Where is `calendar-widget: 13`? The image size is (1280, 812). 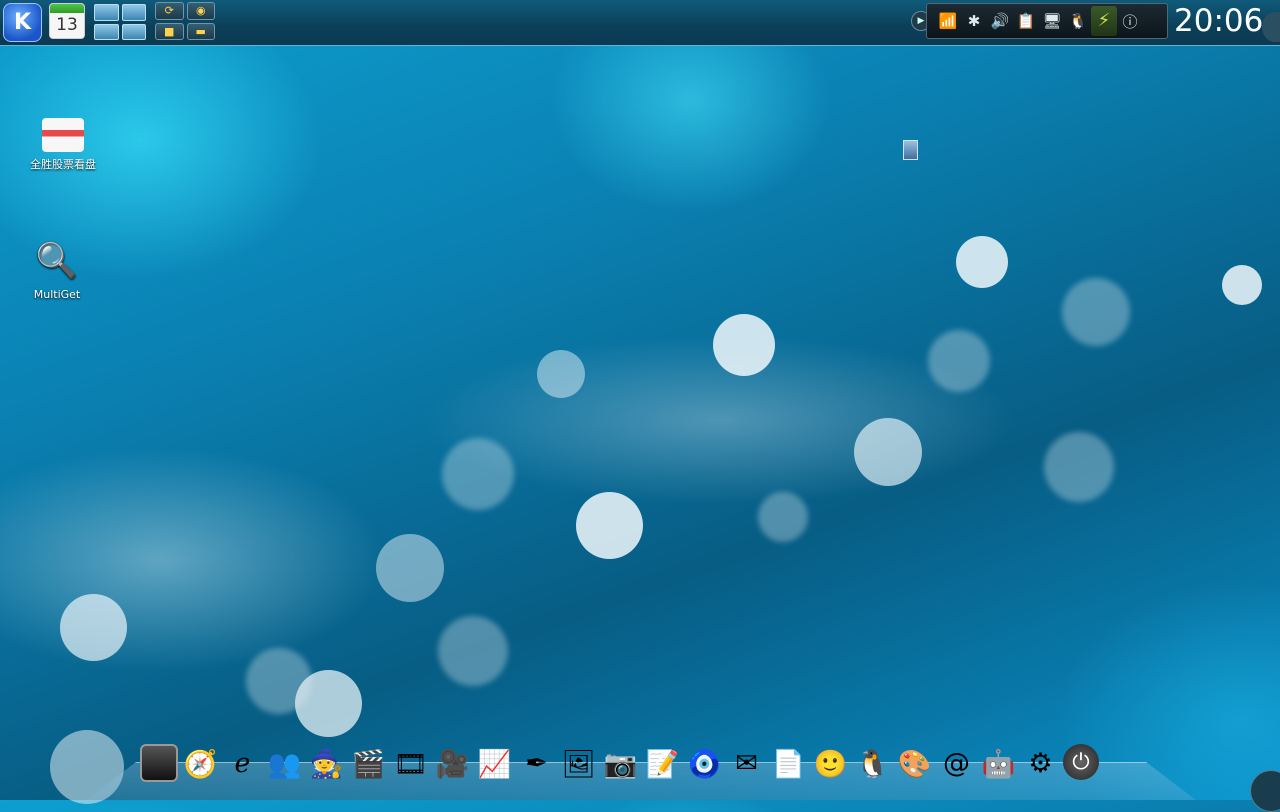 calendar-widget: 13 is located at coordinates (67, 21).